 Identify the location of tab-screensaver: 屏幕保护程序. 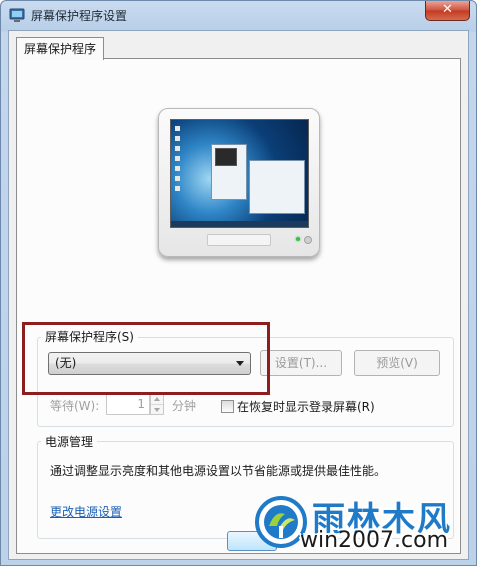
(60, 48).